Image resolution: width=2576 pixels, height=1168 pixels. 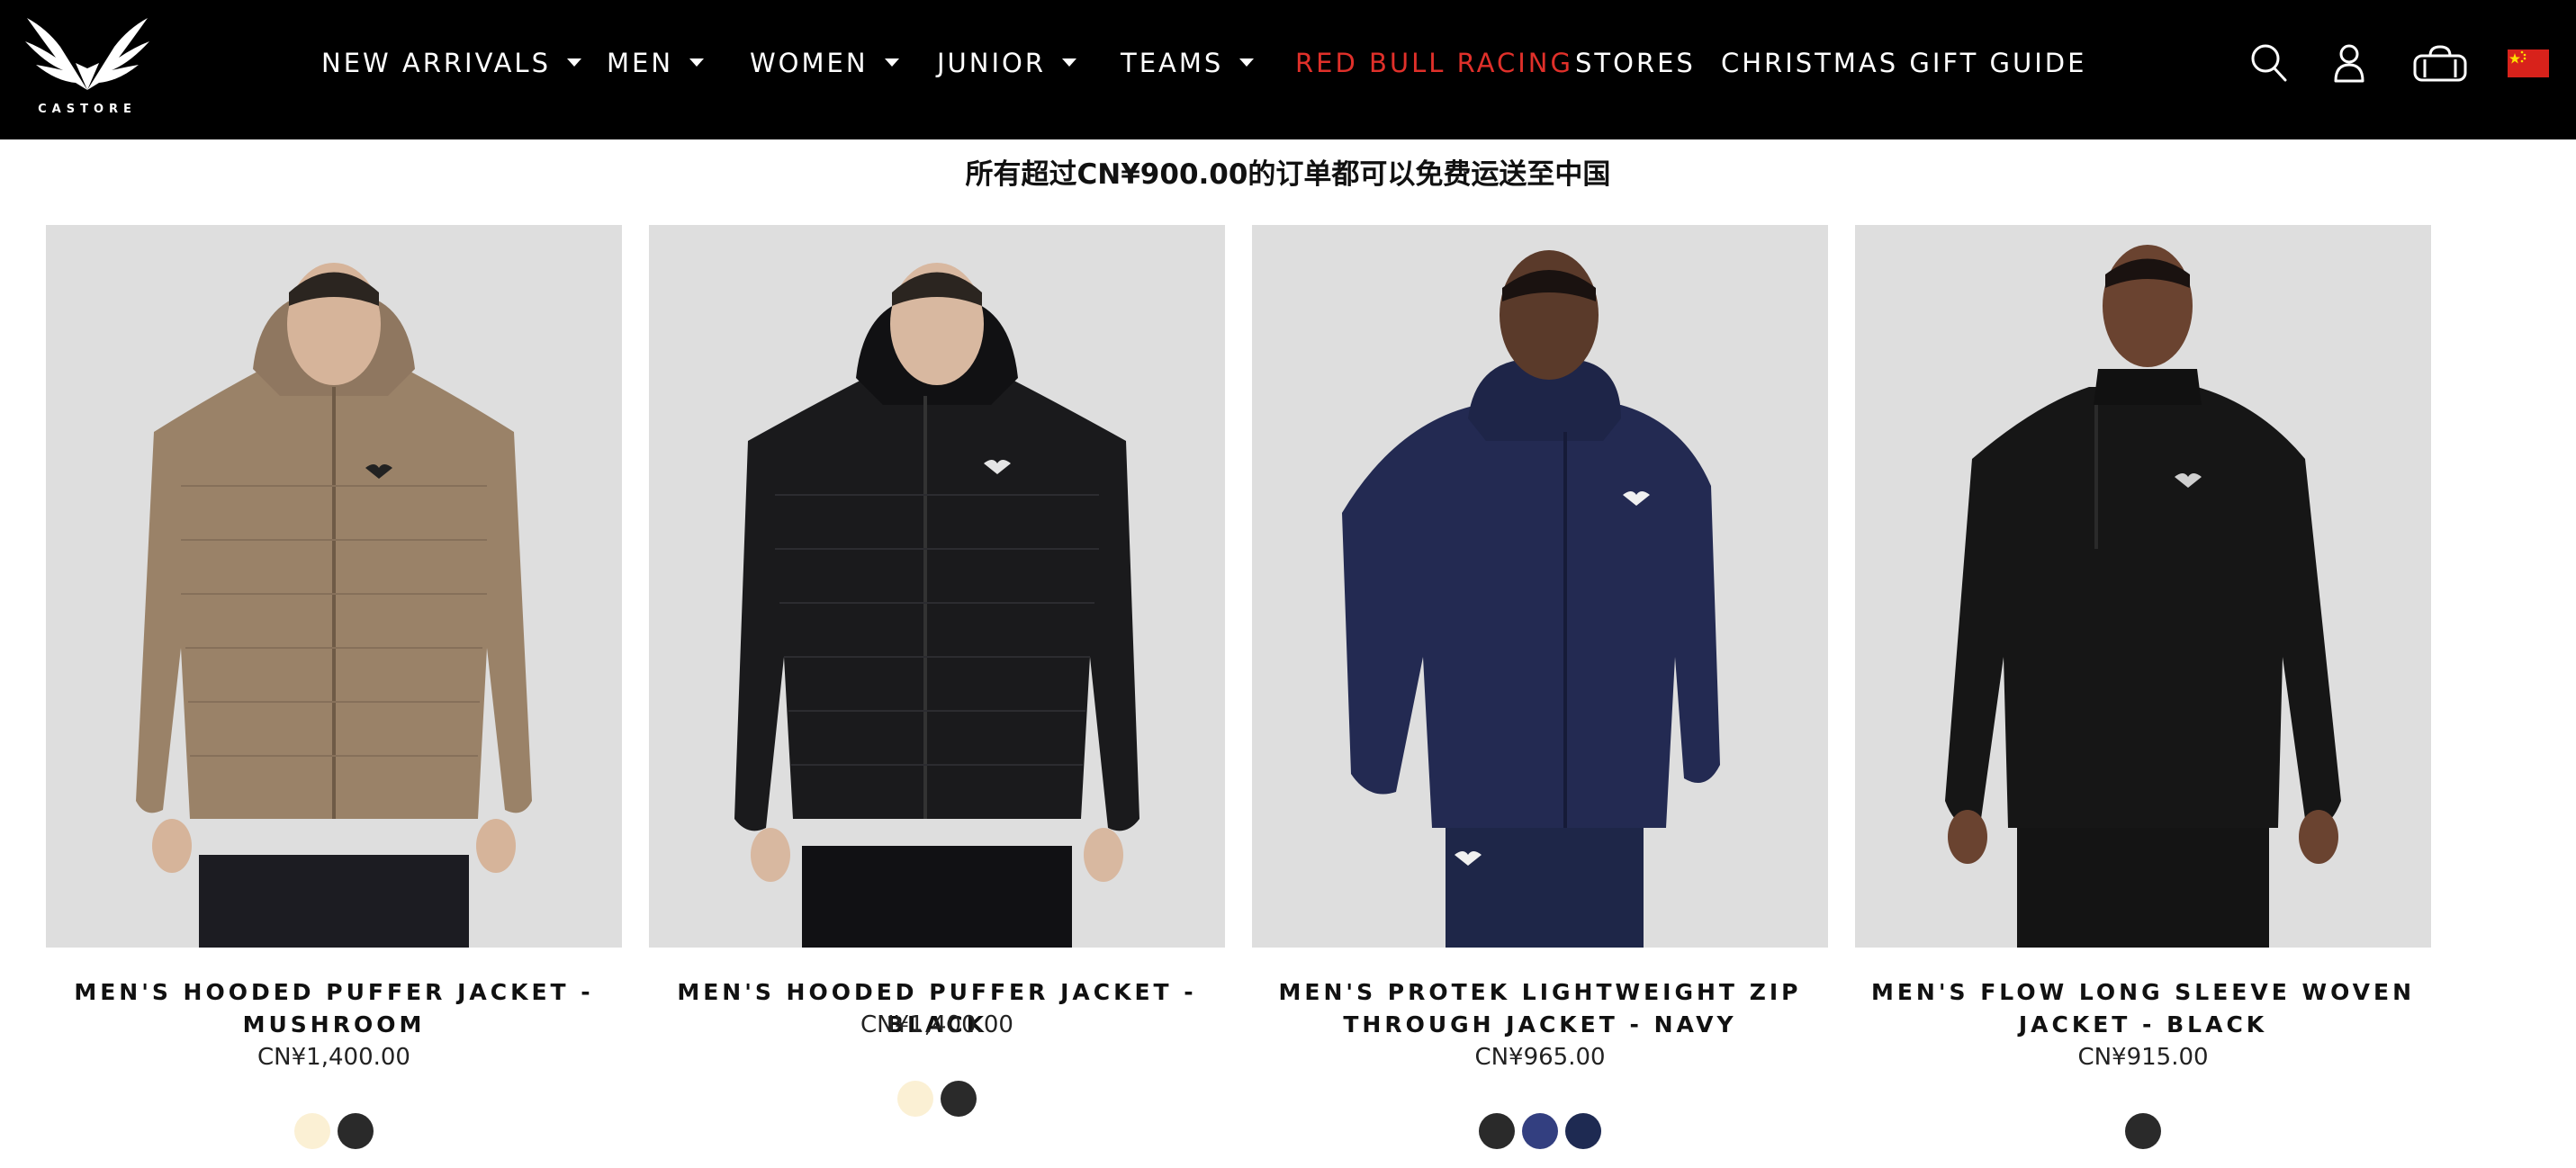 I want to click on account-icon, so click(x=2349, y=64).